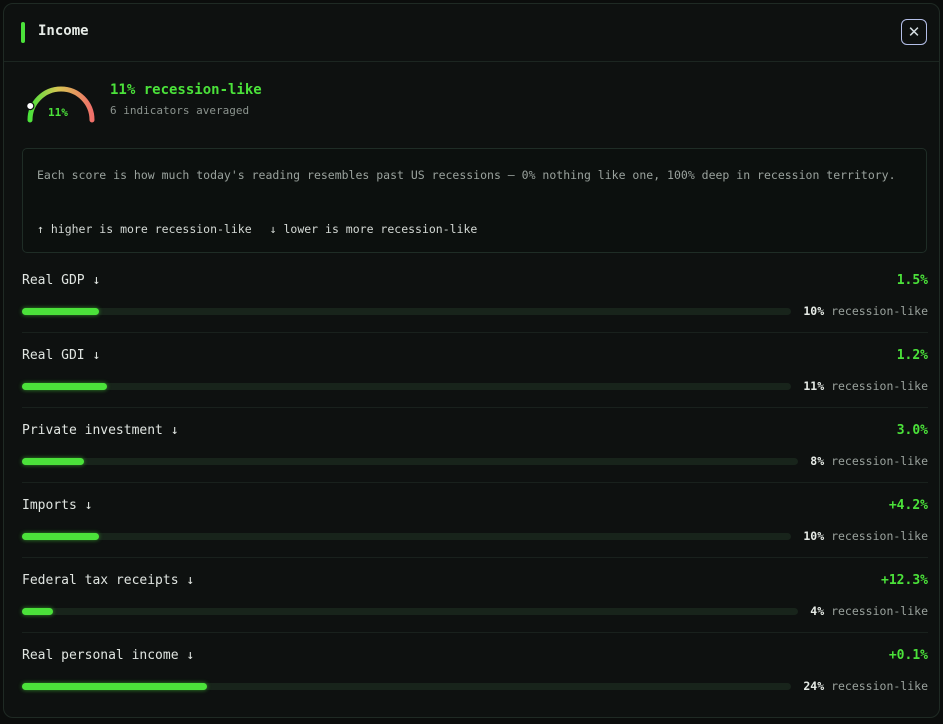  What do you see at coordinates (471, 33) in the screenshot?
I see `panel-header: Income ✕` at bounding box center [471, 33].